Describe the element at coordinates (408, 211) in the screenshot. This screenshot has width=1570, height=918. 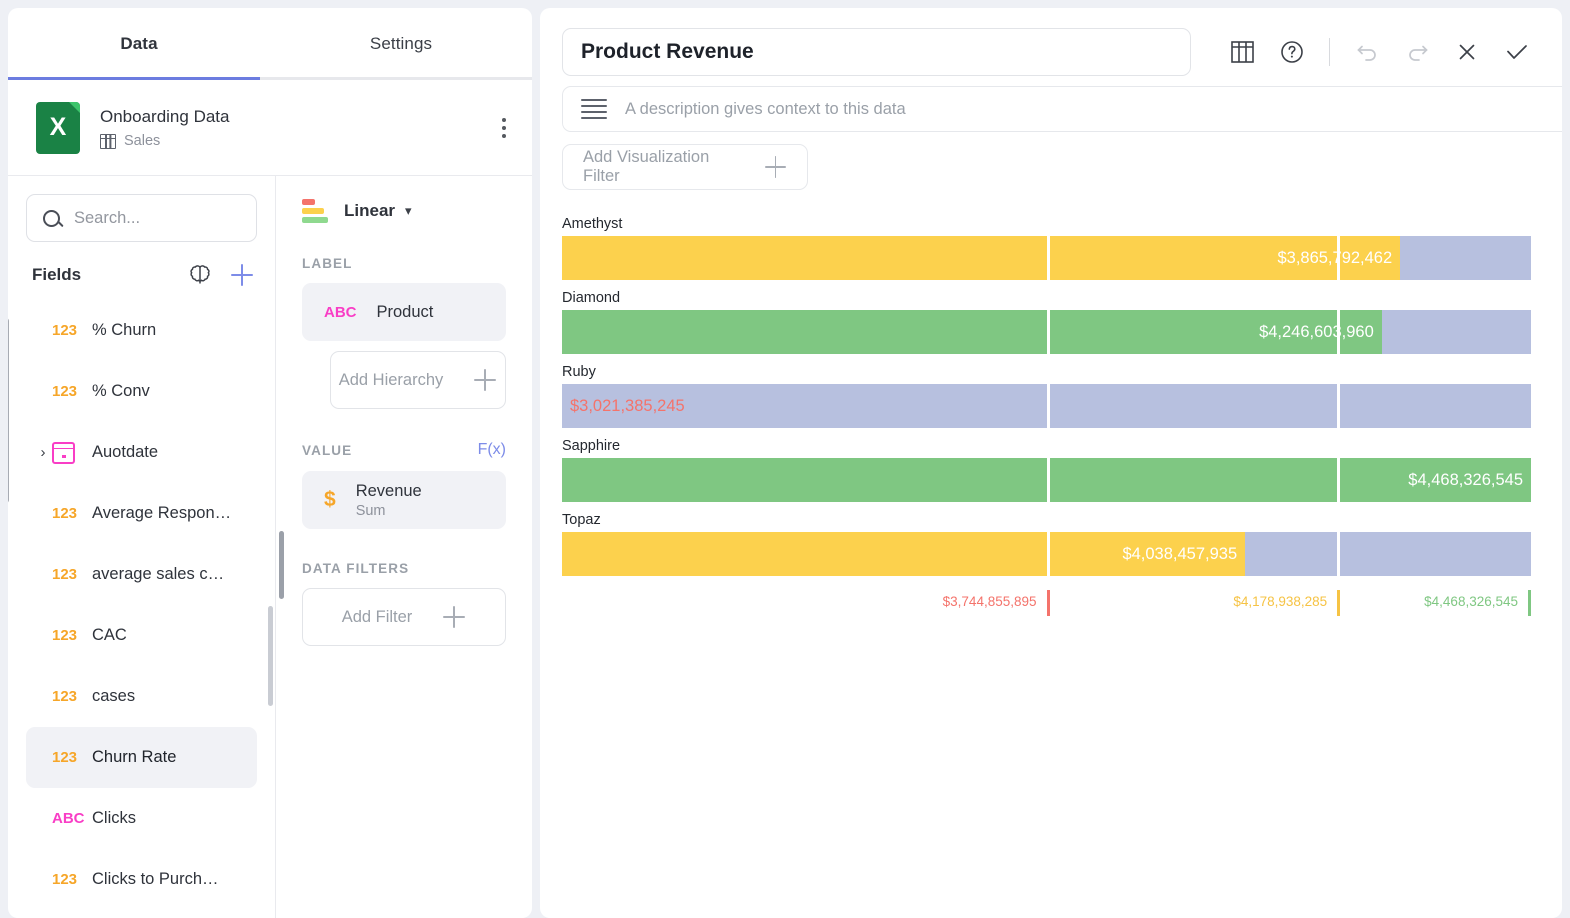
I see `chevron-down-icon: ▾` at that location.